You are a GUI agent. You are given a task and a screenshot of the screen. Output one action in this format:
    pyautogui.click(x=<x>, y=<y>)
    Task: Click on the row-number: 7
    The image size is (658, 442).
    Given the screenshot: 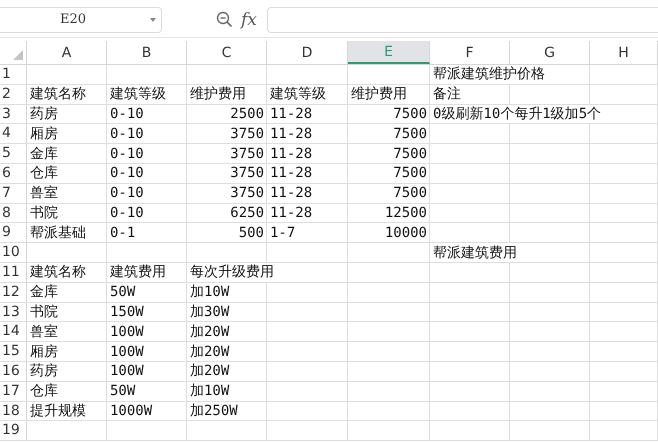 What is the action you would take?
    pyautogui.click(x=13, y=193)
    